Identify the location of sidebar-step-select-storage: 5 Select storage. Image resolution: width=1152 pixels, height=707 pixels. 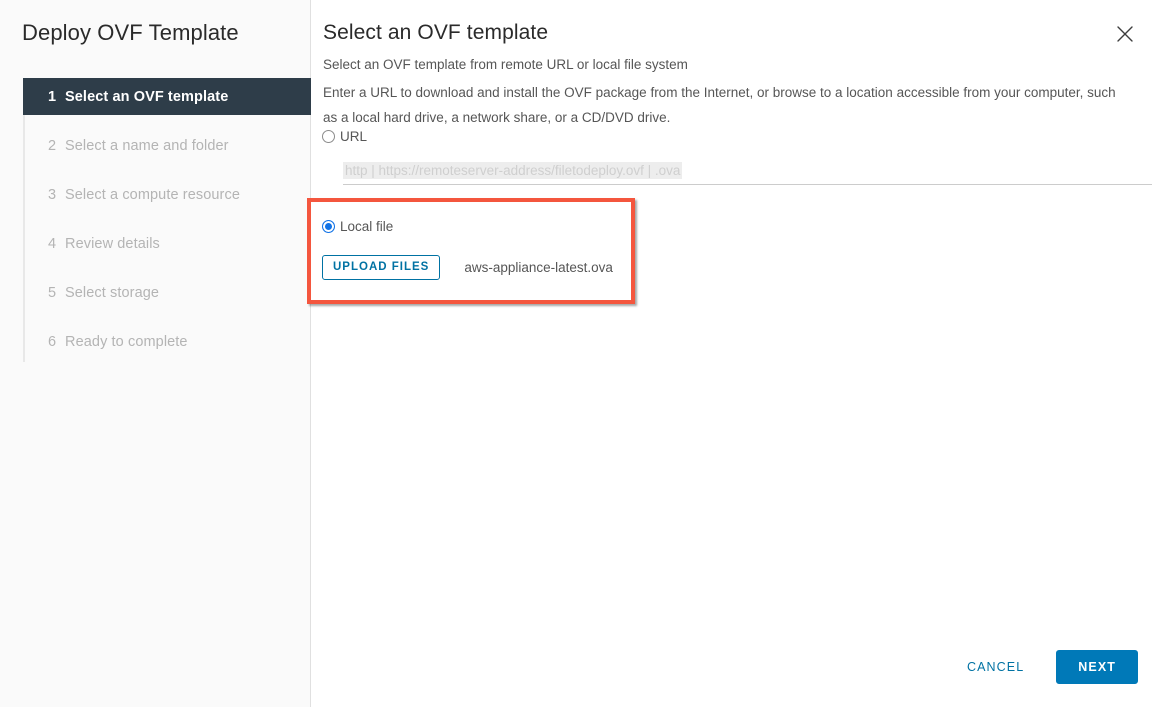
(167, 292).